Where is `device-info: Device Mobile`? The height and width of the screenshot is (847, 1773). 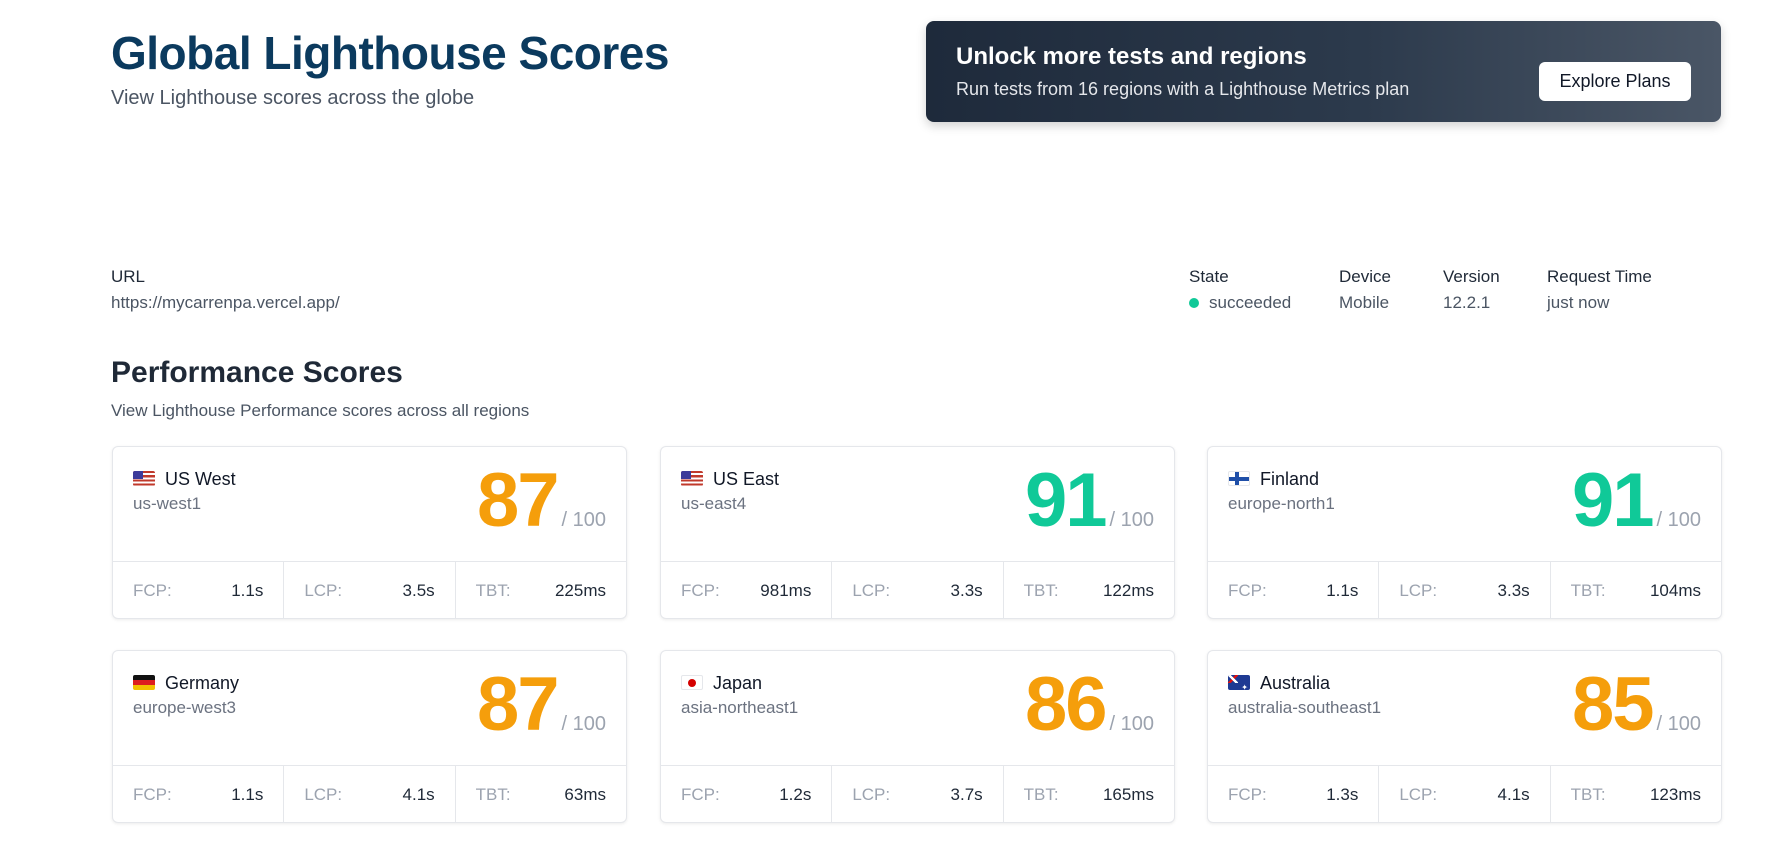
device-info: Device Mobile is located at coordinates (1365, 290).